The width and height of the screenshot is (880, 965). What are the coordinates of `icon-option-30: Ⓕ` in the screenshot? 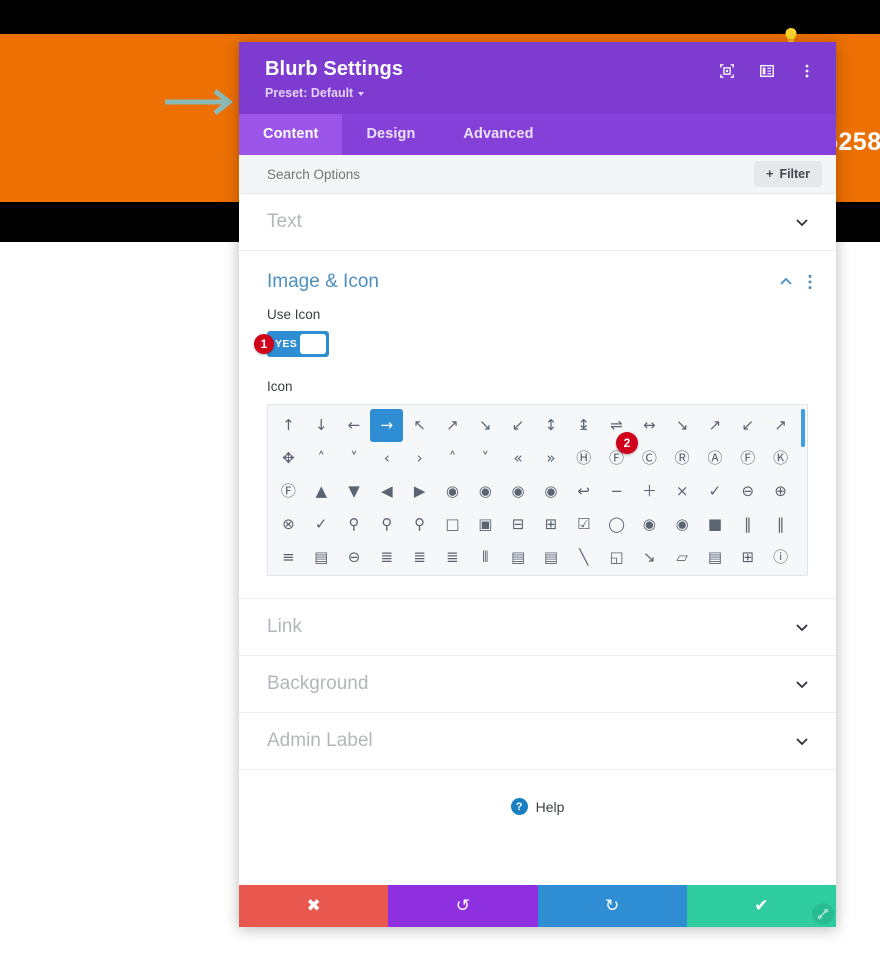 It's located at (747, 458).